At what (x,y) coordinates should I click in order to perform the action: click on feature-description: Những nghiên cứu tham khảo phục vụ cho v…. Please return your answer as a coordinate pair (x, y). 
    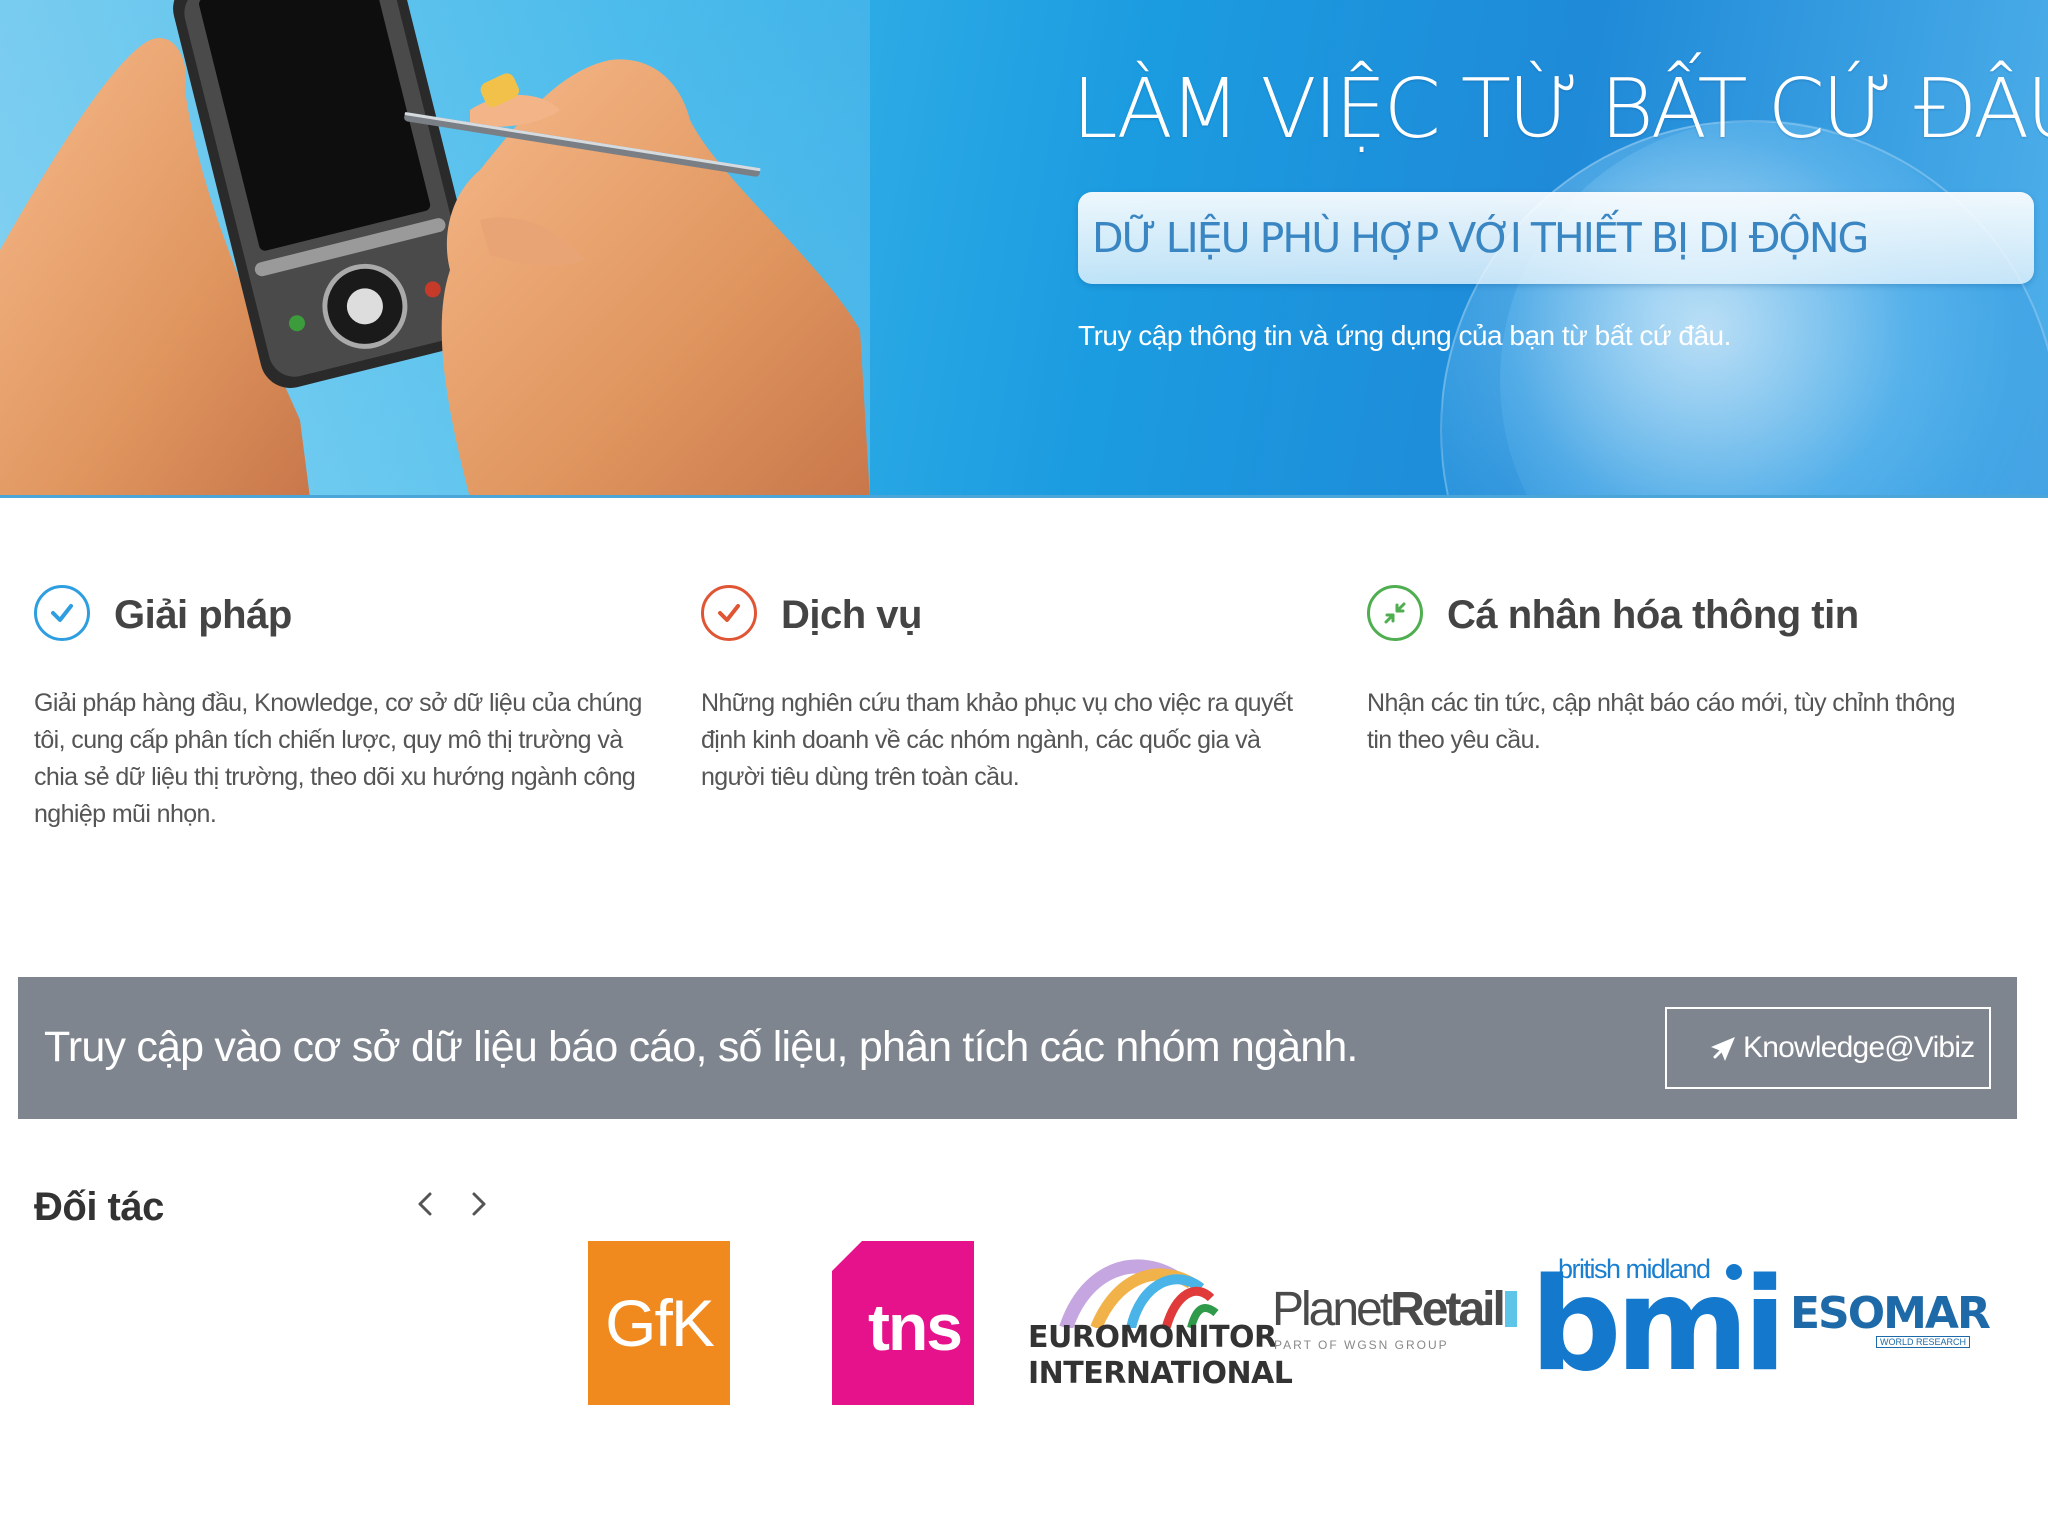
    Looking at the image, I should click on (997, 740).